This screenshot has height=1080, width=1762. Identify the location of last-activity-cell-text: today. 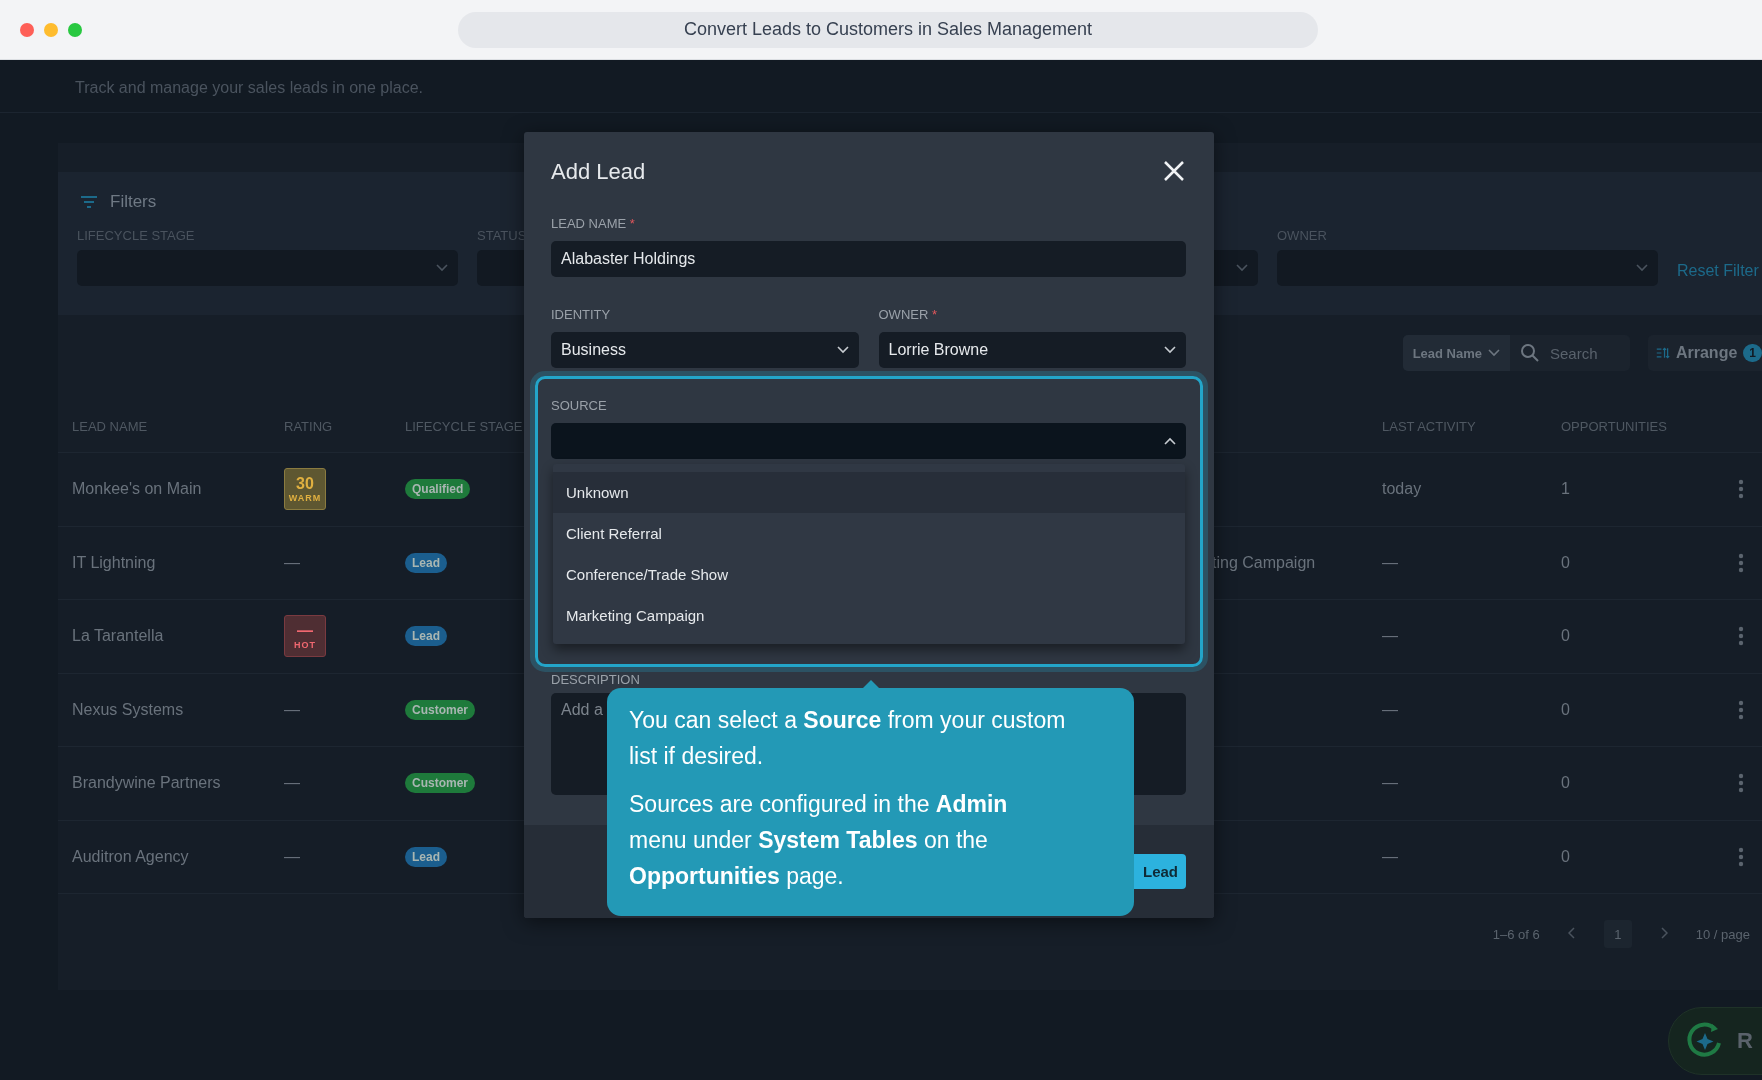
(1402, 489).